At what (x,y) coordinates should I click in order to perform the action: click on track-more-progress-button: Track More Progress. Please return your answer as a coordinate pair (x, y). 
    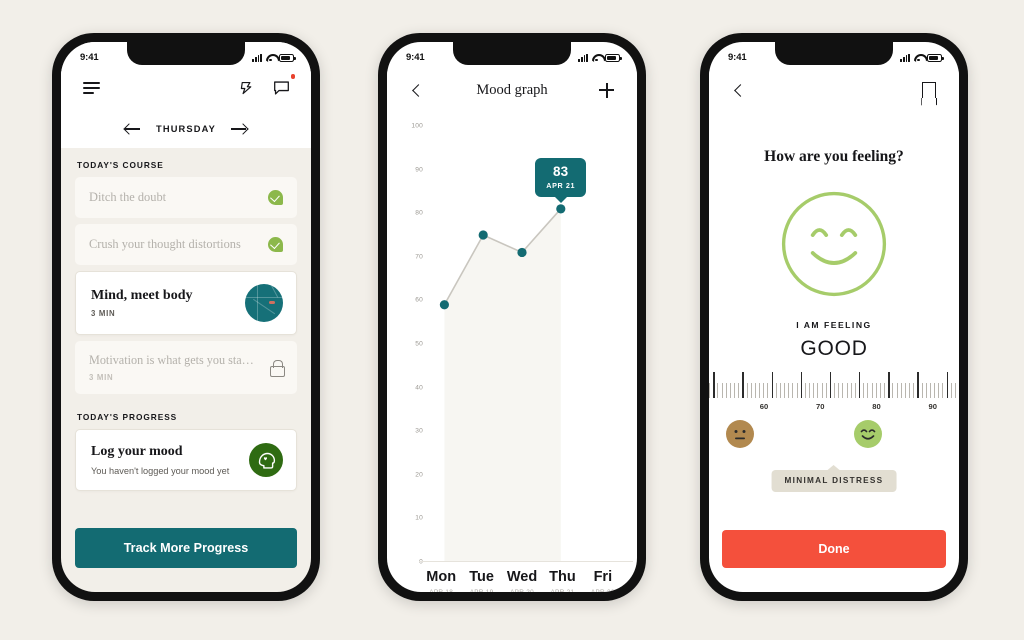
    Looking at the image, I should click on (186, 548).